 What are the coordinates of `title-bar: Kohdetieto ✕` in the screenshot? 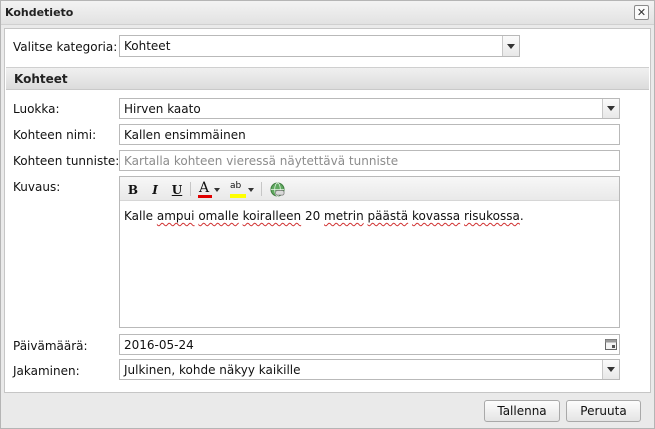 It's located at (327, 13).